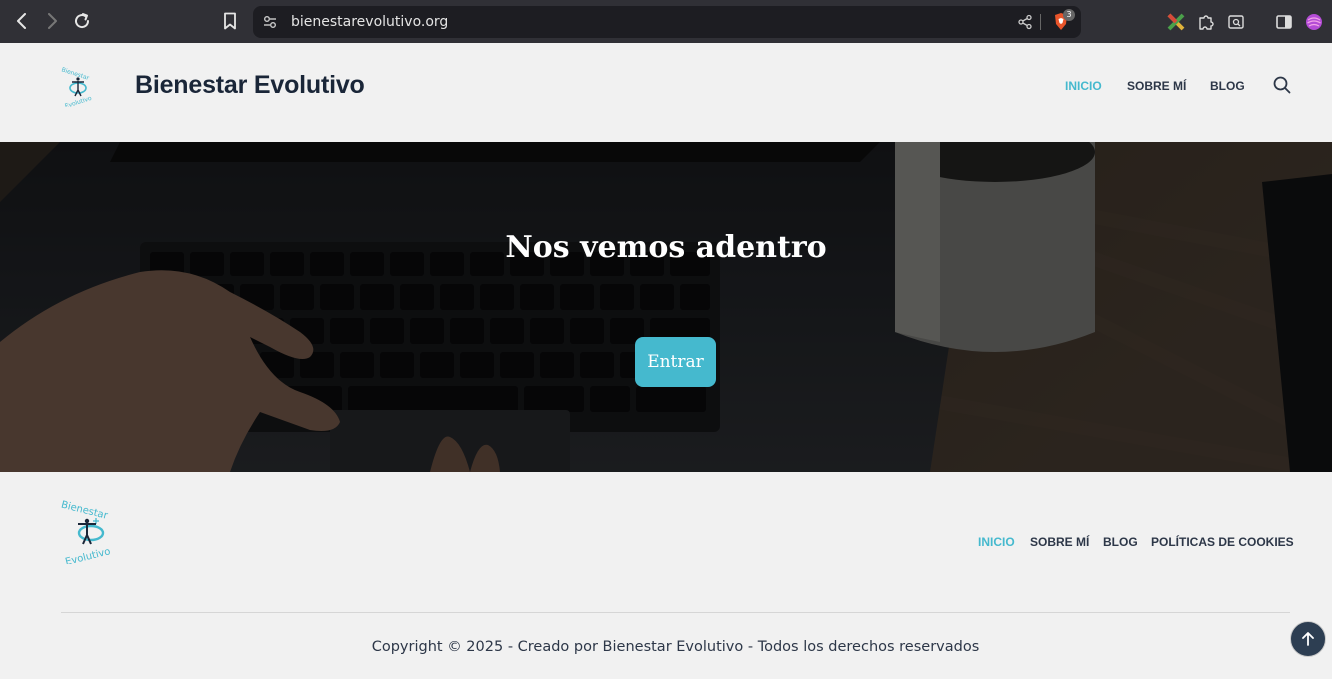 The width and height of the screenshot is (1332, 679). I want to click on footer-logo: Bienestar Evolutivo, so click(87, 533).